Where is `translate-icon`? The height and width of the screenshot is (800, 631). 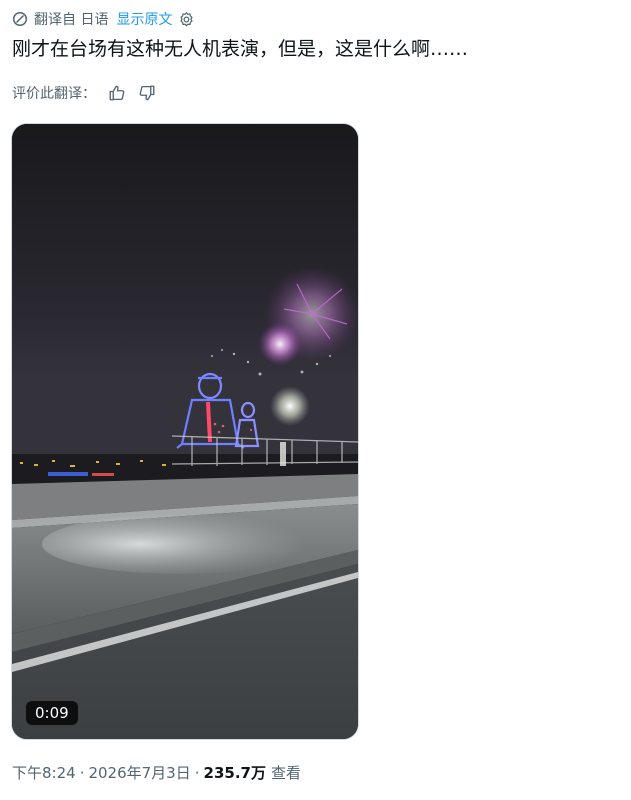
translate-icon is located at coordinates (20, 19).